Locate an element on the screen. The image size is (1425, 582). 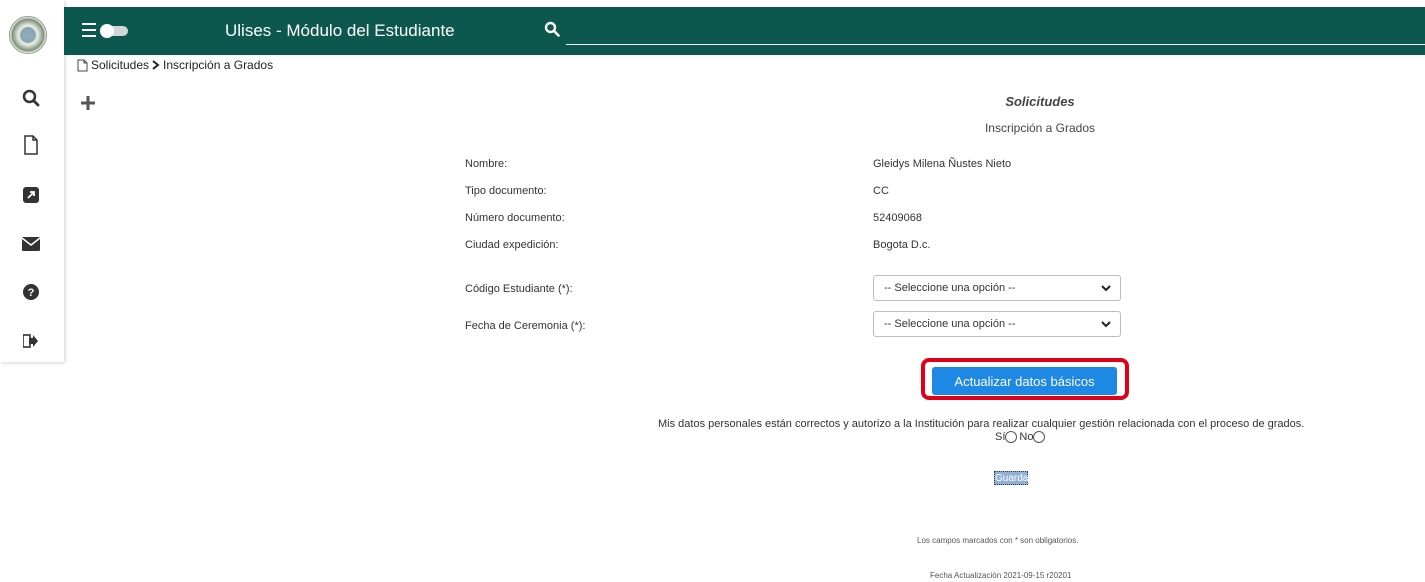
yes-label: Sí is located at coordinates (1000, 437).